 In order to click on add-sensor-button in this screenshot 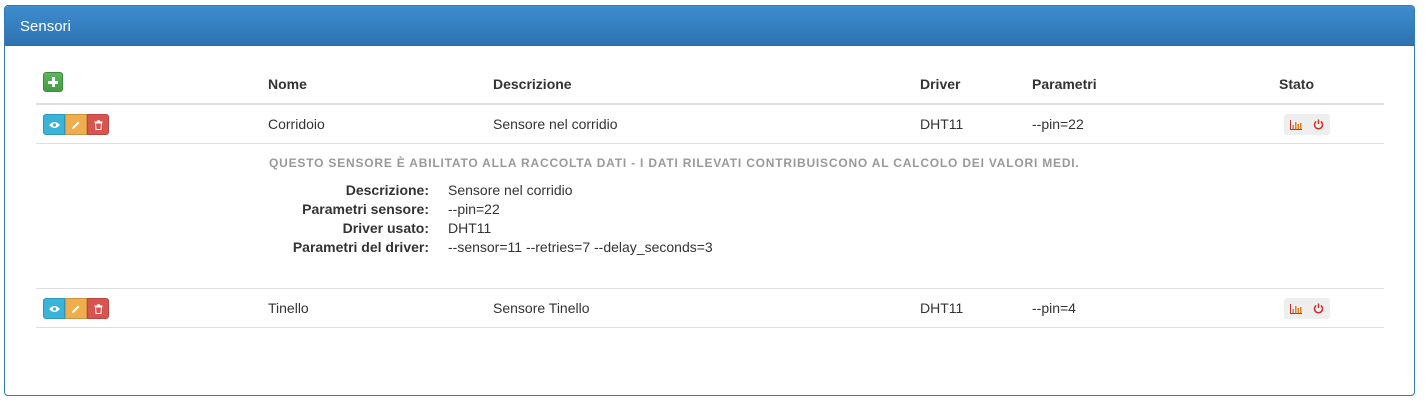, I will do `click(53, 82)`.